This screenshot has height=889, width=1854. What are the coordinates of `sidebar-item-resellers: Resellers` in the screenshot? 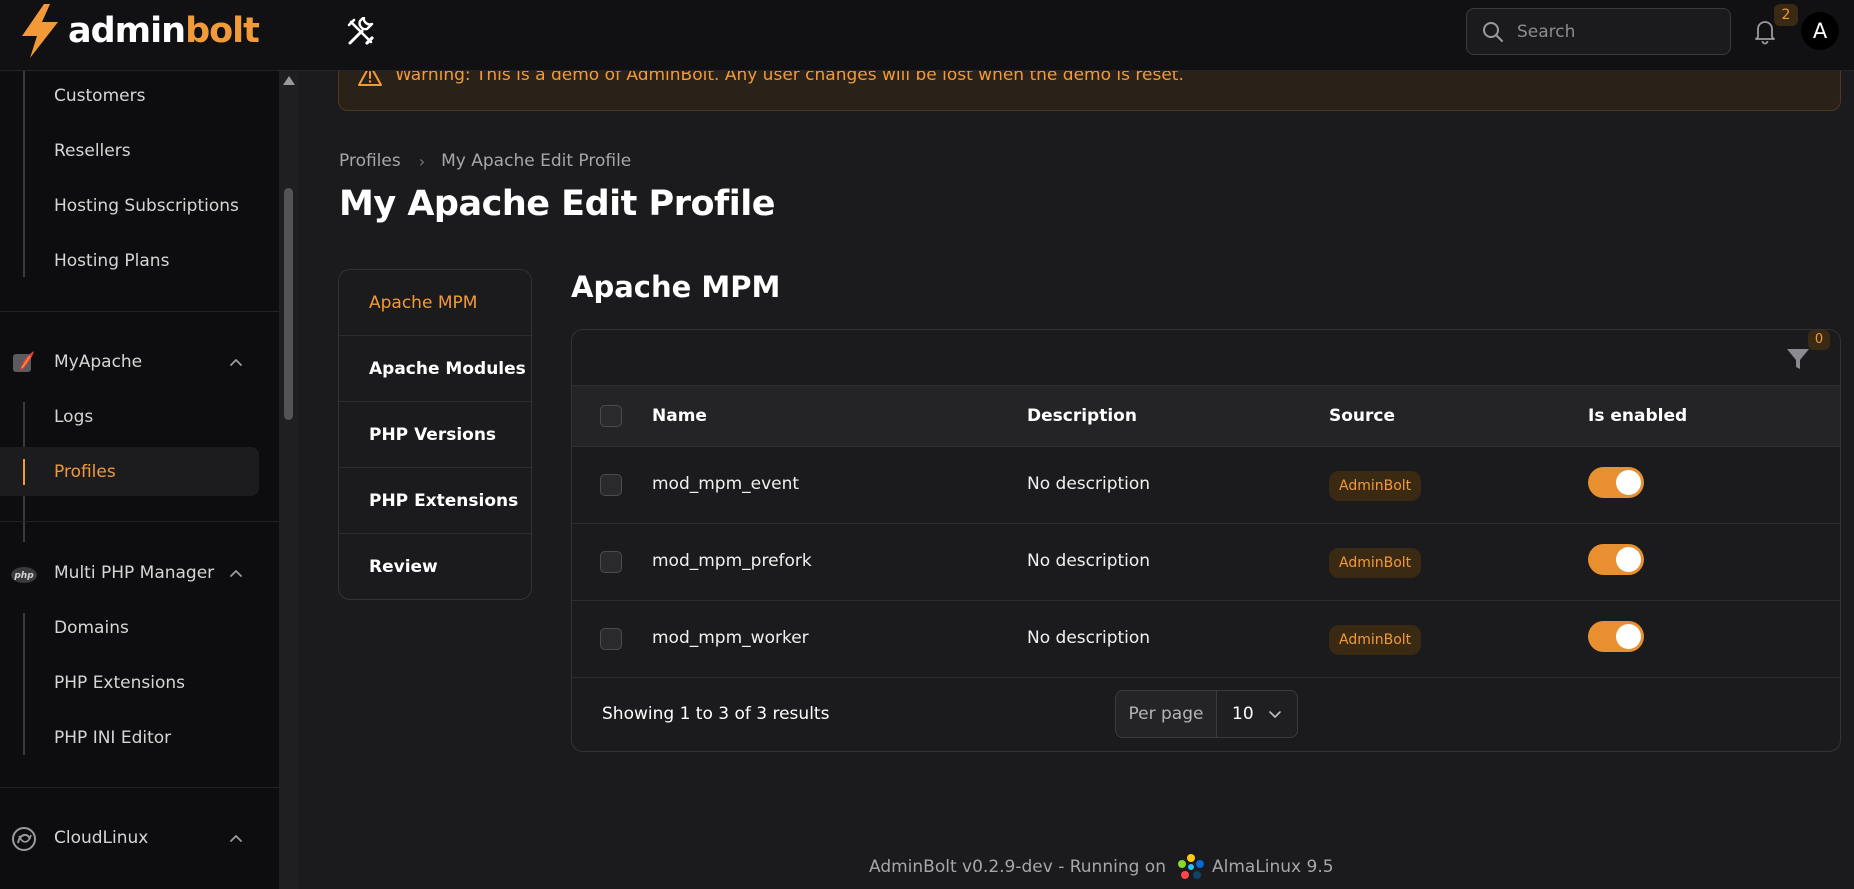 It's located at (92, 151).